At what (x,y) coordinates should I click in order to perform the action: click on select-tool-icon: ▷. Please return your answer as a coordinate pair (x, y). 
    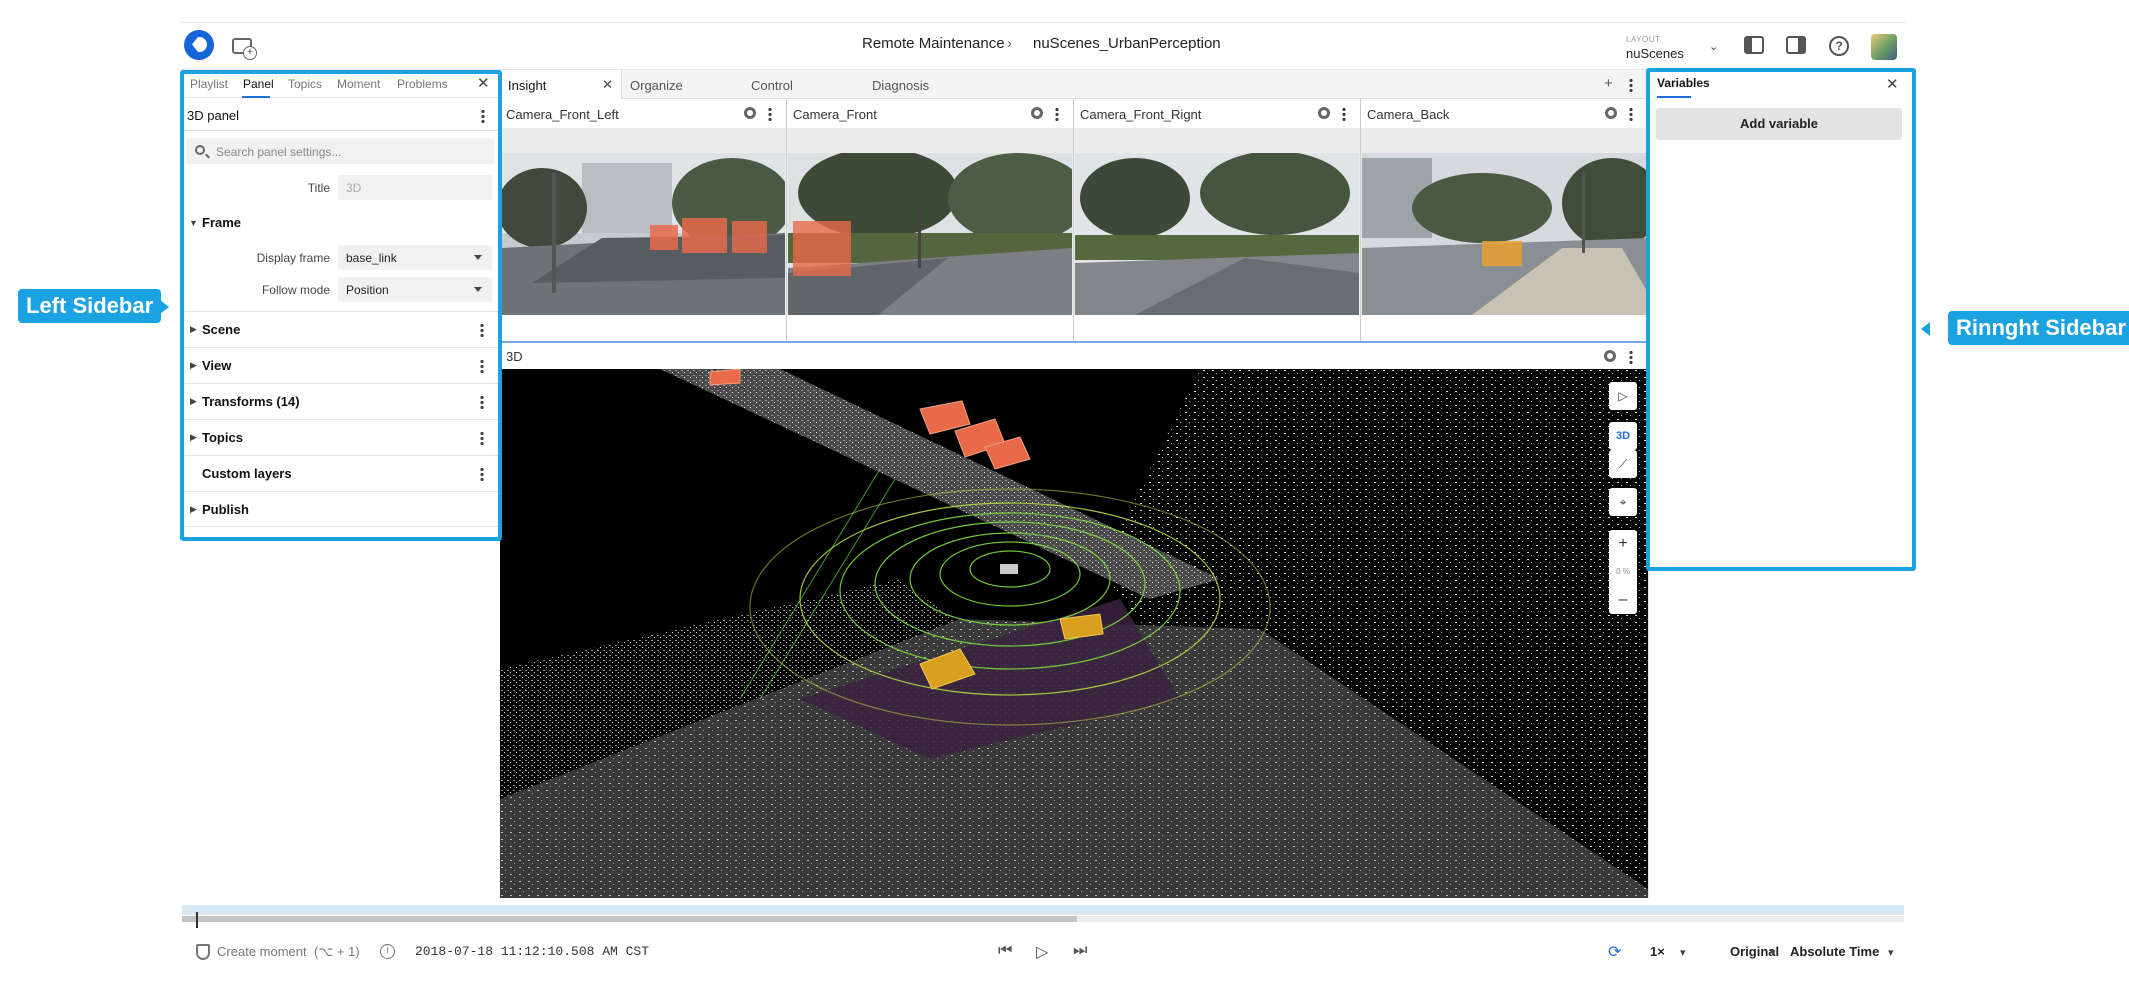
    Looking at the image, I should click on (1623, 396).